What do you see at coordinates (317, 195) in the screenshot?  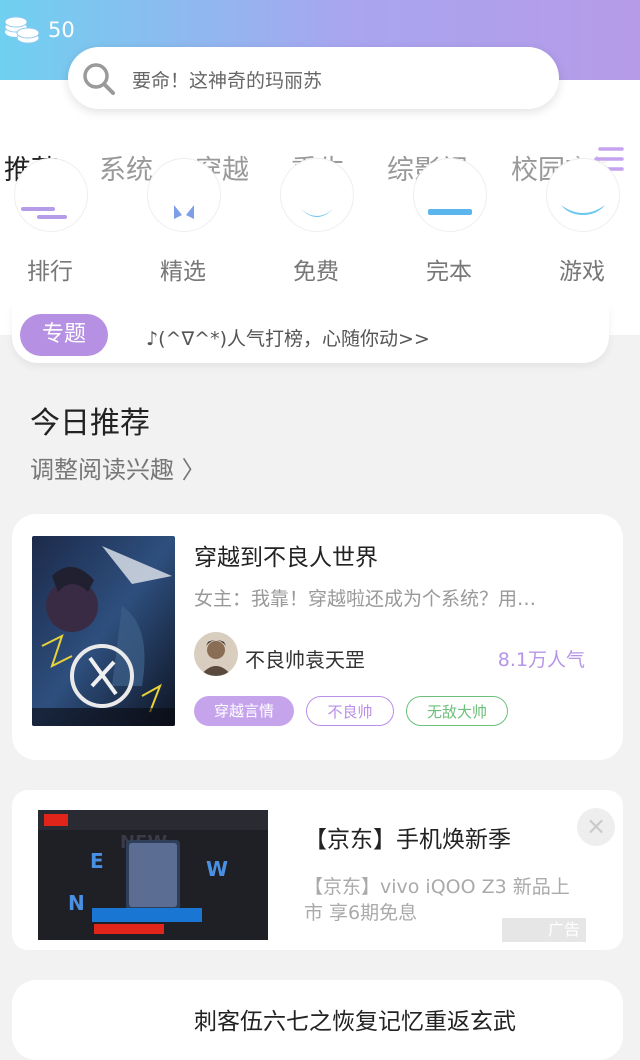 I see `free-icon` at bounding box center [317, 195].